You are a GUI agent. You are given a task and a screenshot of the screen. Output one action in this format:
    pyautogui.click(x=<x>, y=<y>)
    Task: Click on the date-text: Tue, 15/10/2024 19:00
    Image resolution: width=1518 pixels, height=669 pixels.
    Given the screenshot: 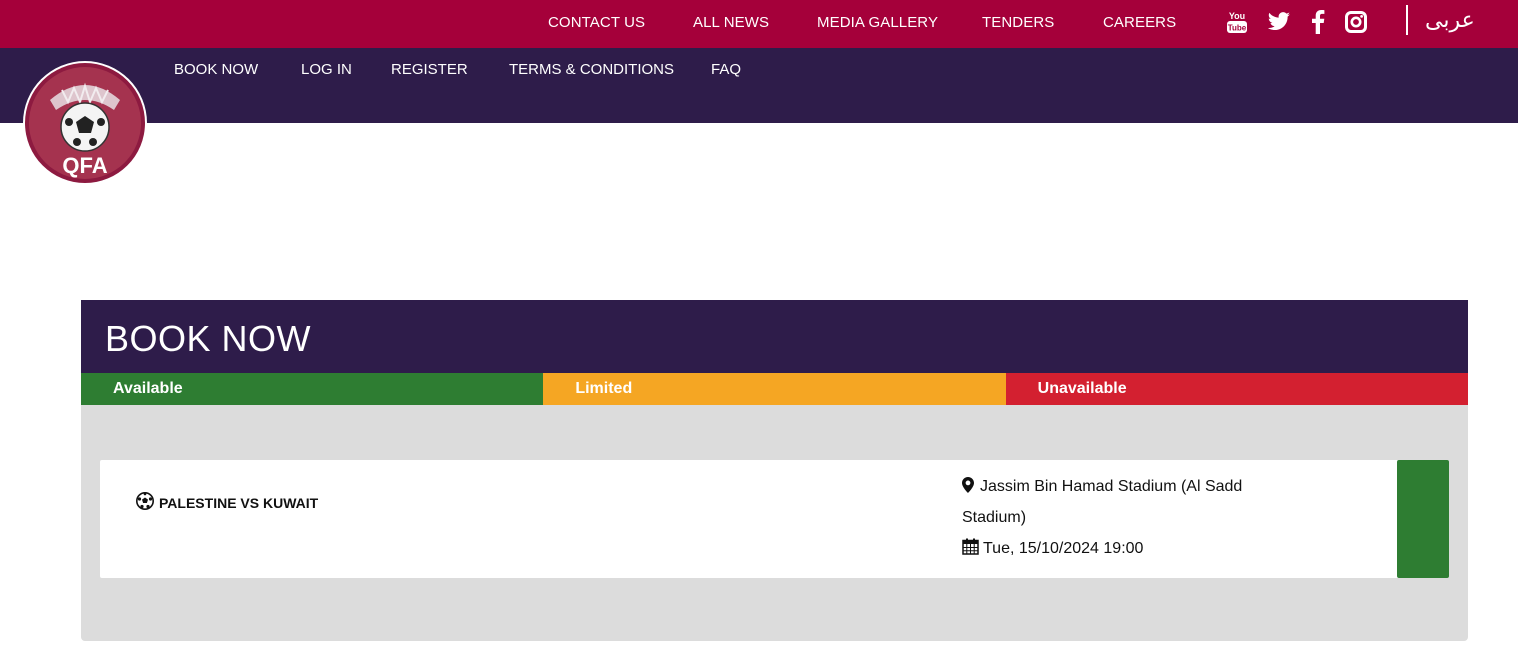 What is the action you would take?
    pyautogui.click(x=1063, y=548)
    